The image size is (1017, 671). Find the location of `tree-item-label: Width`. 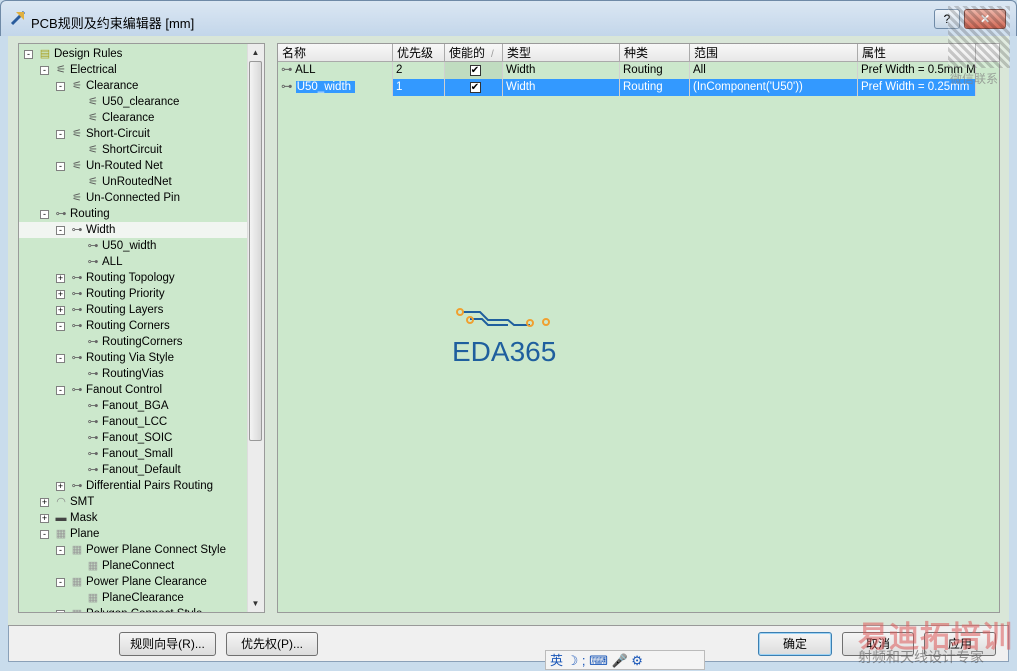

tree-item-label: Width is located at coordinates (101, 230).